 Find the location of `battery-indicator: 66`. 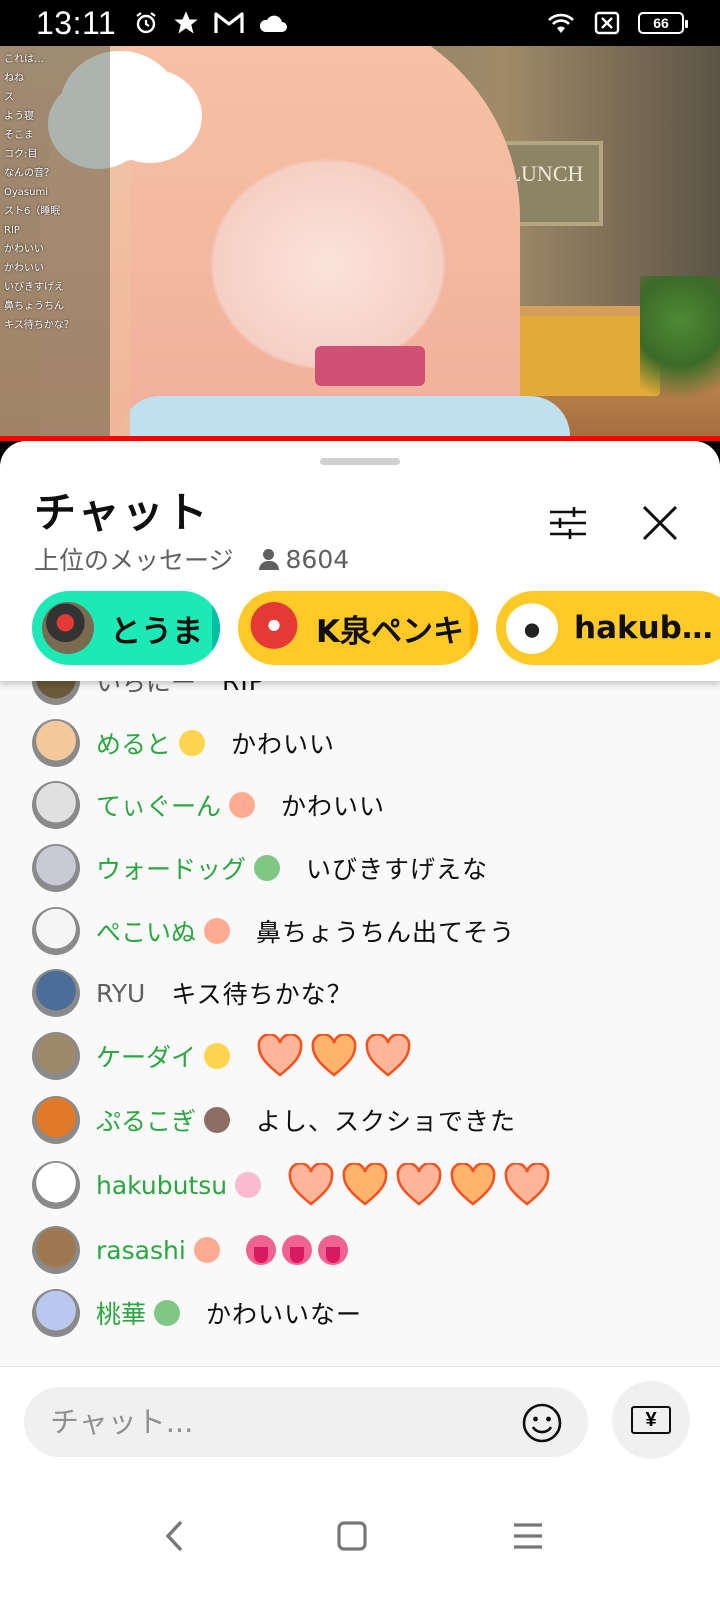

battery-indicator: 66 is located at coordinates (663, 23).